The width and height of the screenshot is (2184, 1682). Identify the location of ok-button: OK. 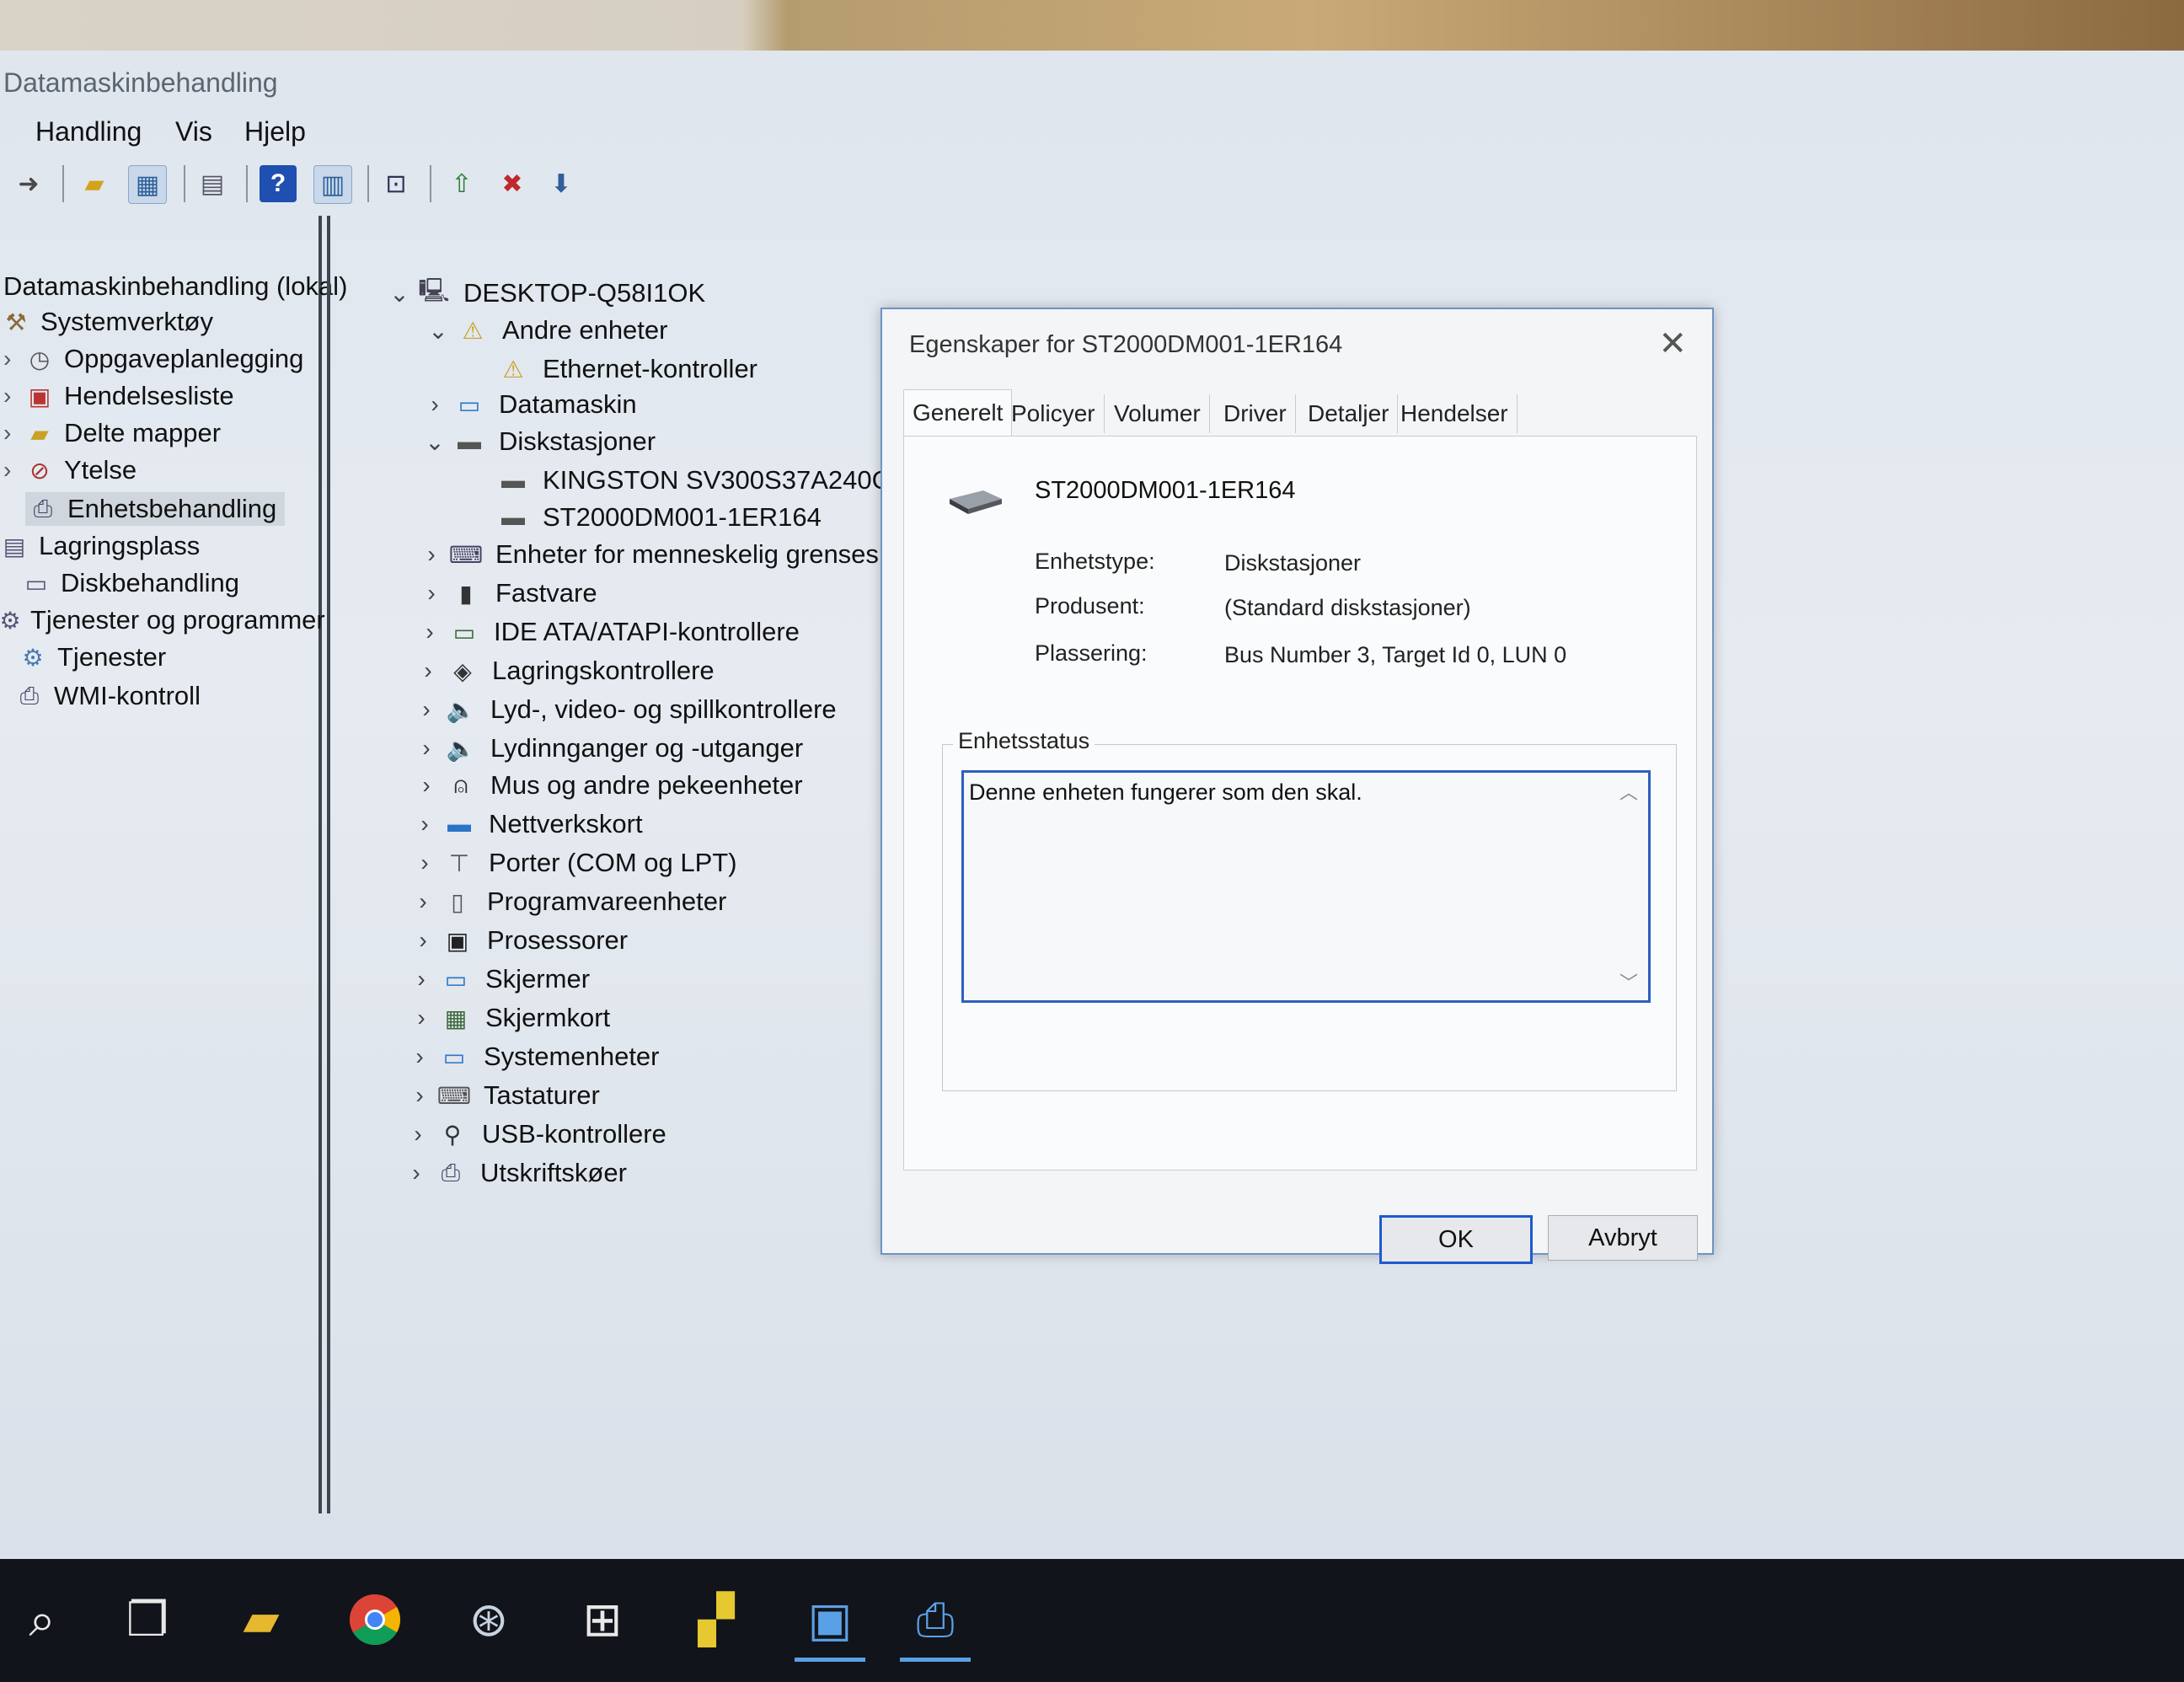
(1456, 1239).